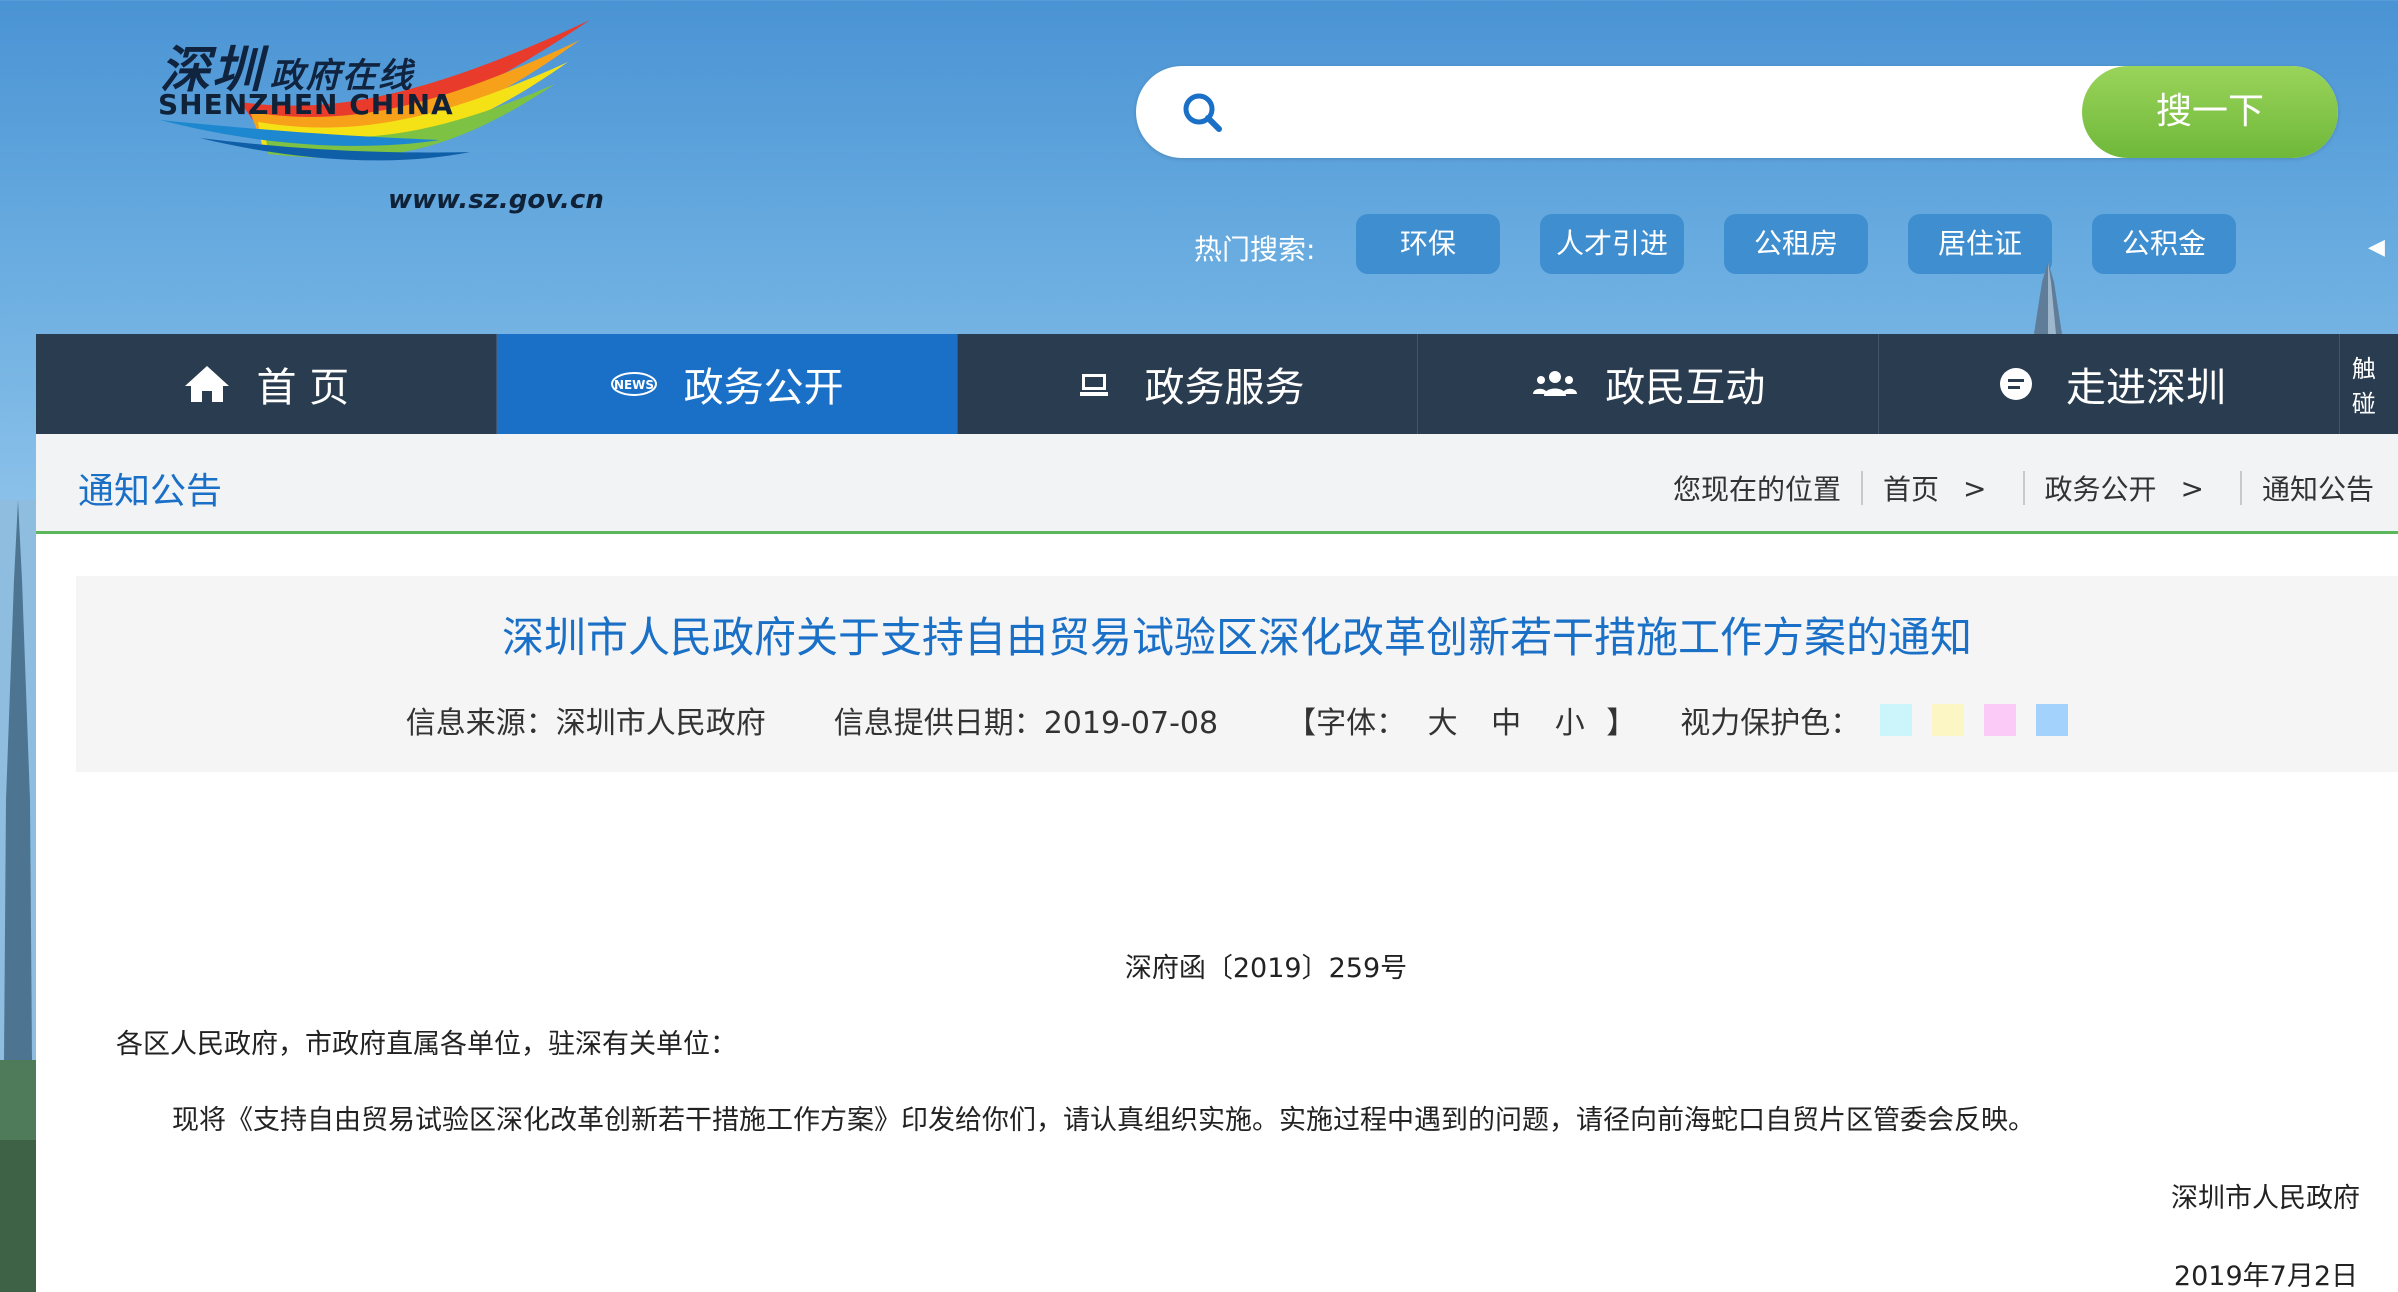 The height and width of the screenshot is (1292, 2398). I want to click on nav-home-label: 首 页, so click(303, 388).